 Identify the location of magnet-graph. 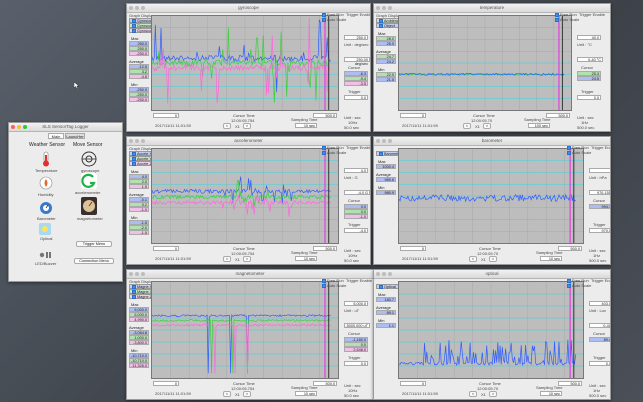
(245, 330).